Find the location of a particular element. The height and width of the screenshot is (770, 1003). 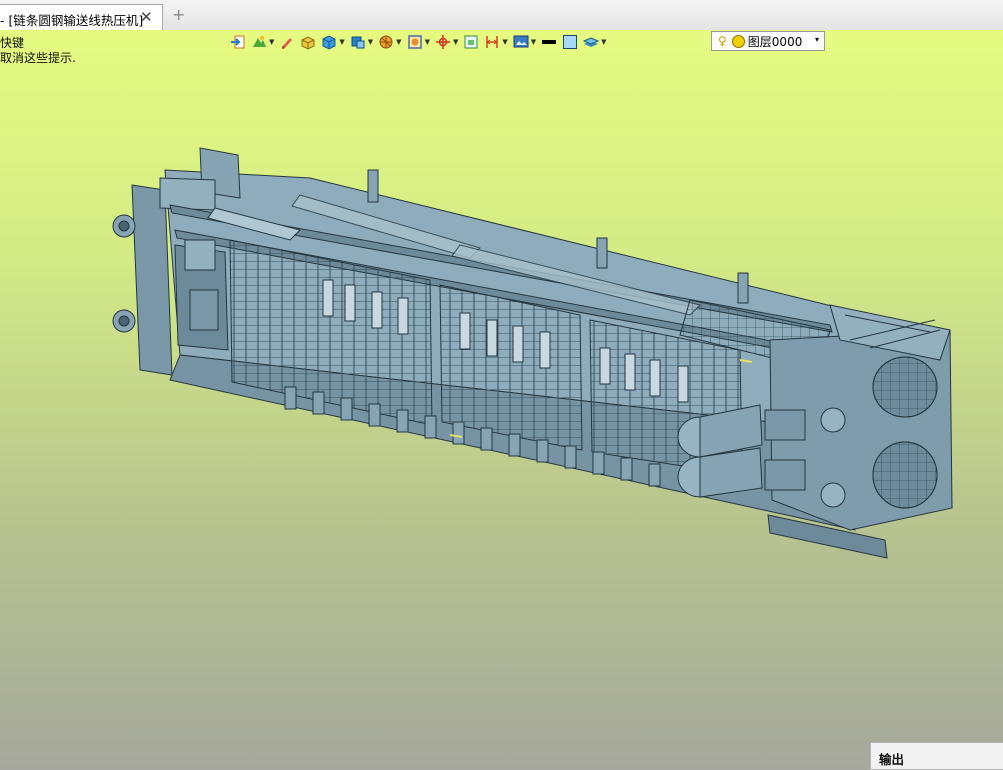

output-panel: 输出 is located at coordinates (936, 756).